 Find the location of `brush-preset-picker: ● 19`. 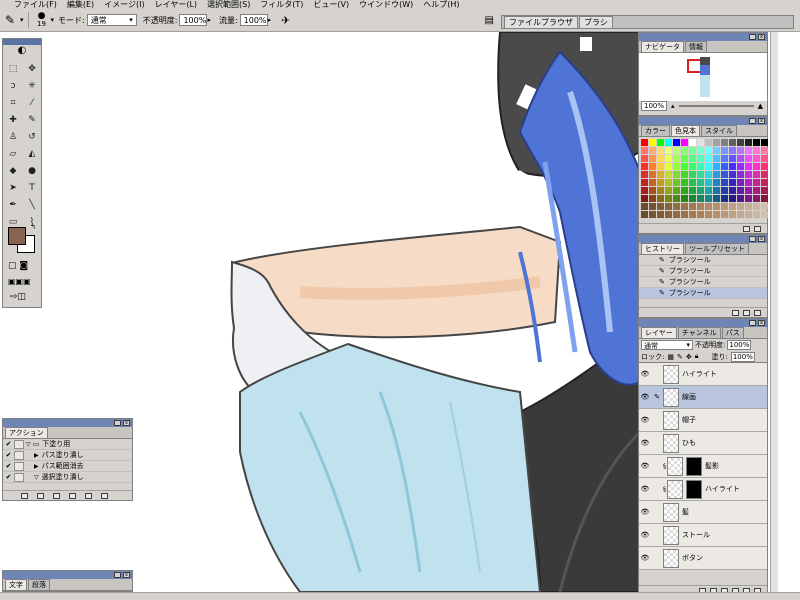

brush-preset-picker: ● 19 is located at coordinates (42, 20).